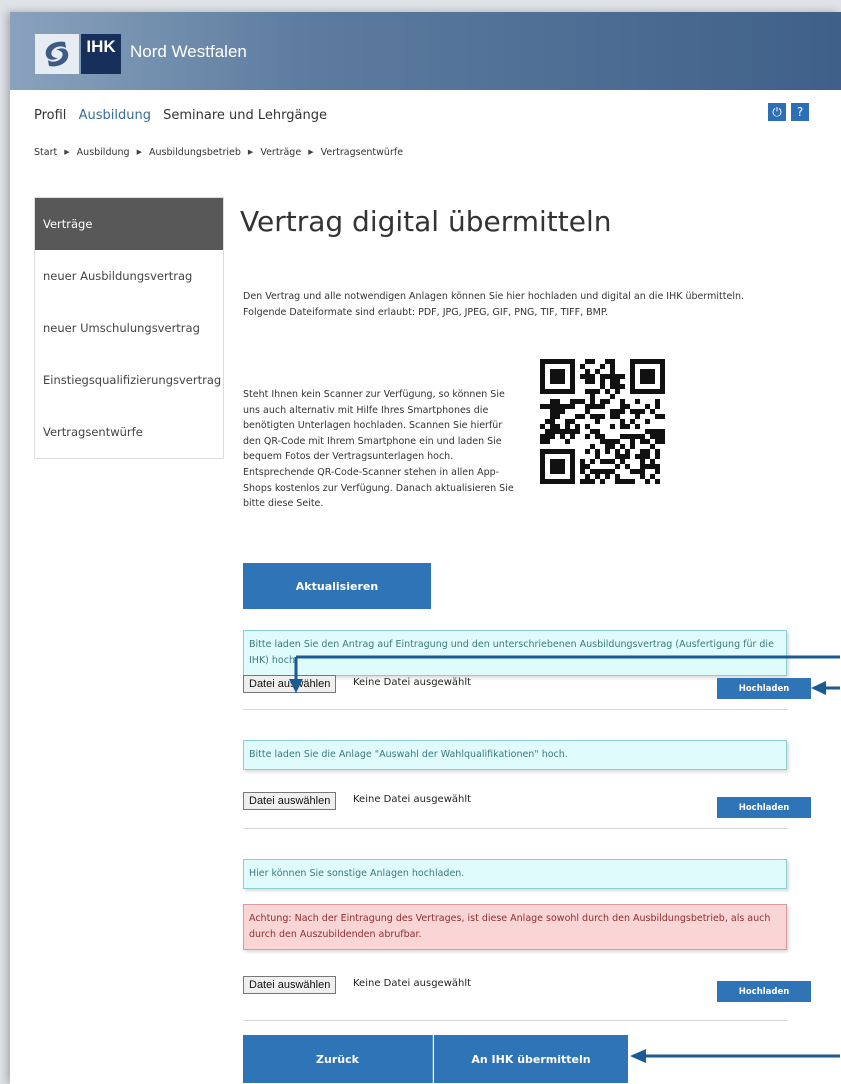 Image resolution: width=841 pixels, height=1084 pixels. What do you see at coordinates (115, 115) in the screenshot?
I see `nav-ausbildung: Ausbildung` at bounding box center [115, 115].